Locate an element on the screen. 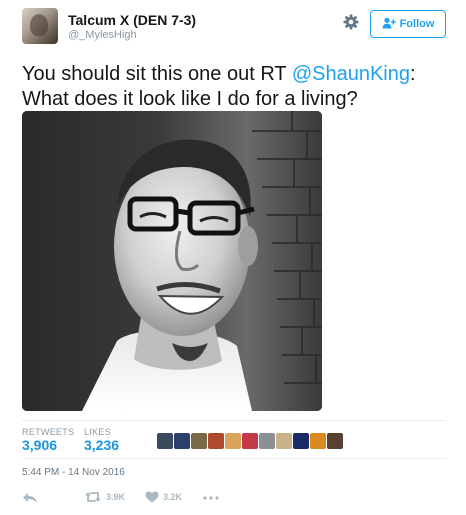 The height and width of the screenshot is (515, 466). display-name: Talcum X (DEN 7-3) is located at coordinates (132, 20).